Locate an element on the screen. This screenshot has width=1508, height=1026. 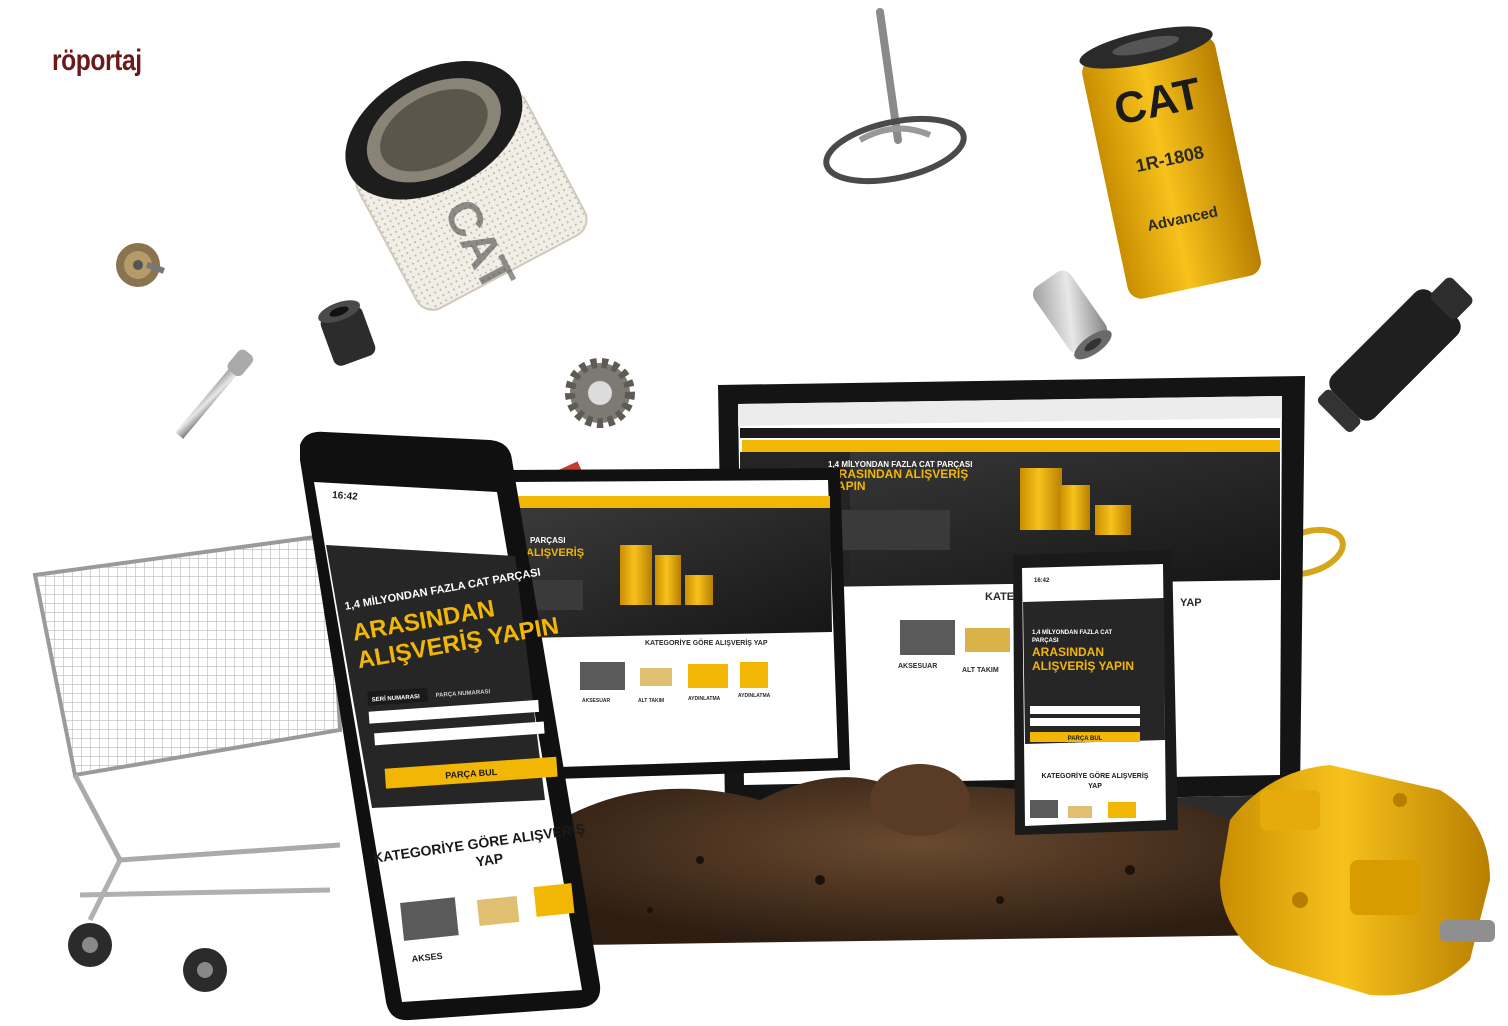
cat-oil-filter-image: CAT 1R-1808 Advanced is located at coordinates (1170, 162).